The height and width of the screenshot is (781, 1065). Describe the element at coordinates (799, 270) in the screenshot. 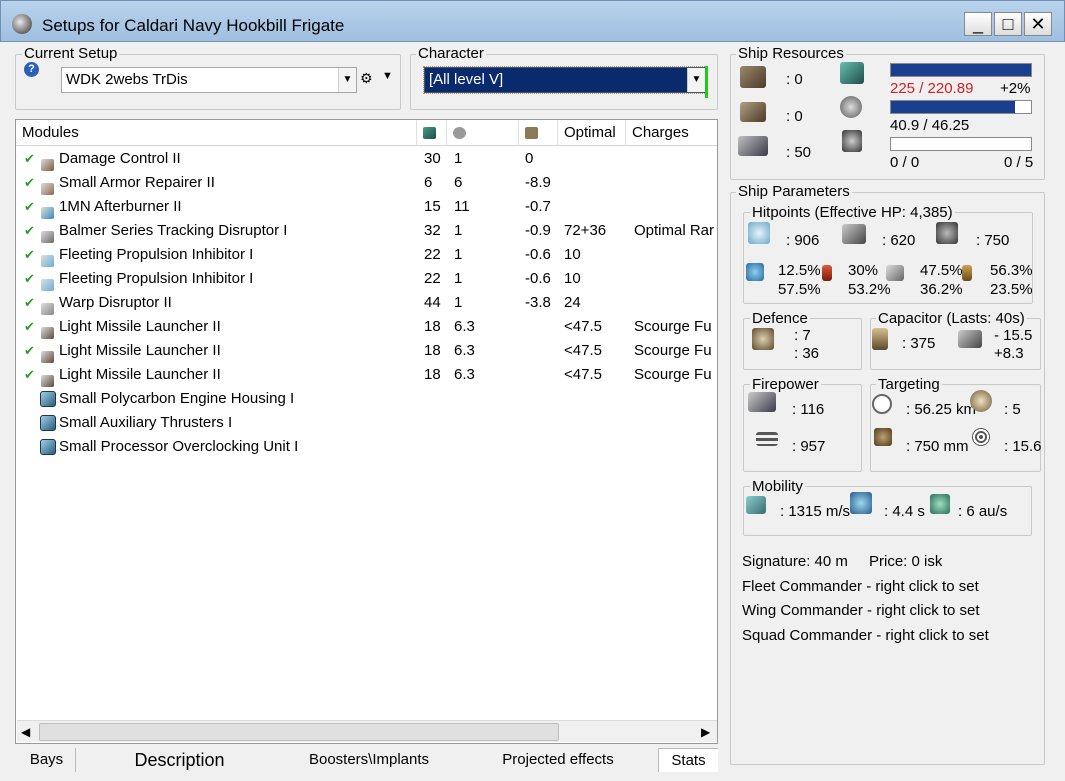

I see `em-resist-shield: 12.5%` at that location.